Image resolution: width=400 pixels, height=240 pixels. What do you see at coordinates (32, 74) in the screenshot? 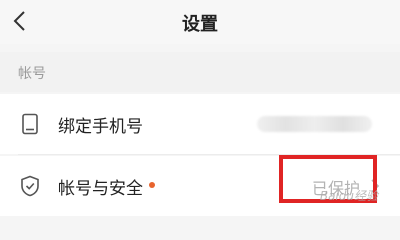
I see `section-label: 帐号` at bounding box center [32, 74].